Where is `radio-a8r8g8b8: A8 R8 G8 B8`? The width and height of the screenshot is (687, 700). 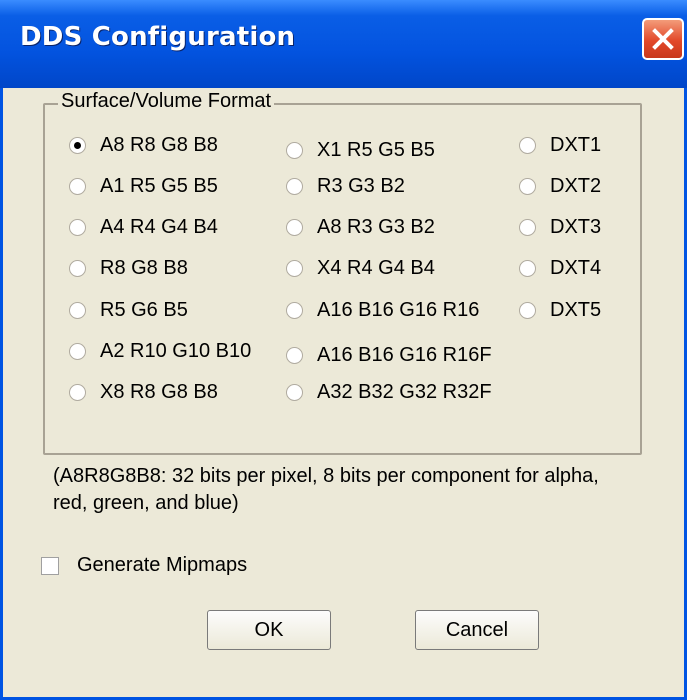 radio-a8r8g8b8: A8 R8 G8 B8 is located at coordinates (143, 145).